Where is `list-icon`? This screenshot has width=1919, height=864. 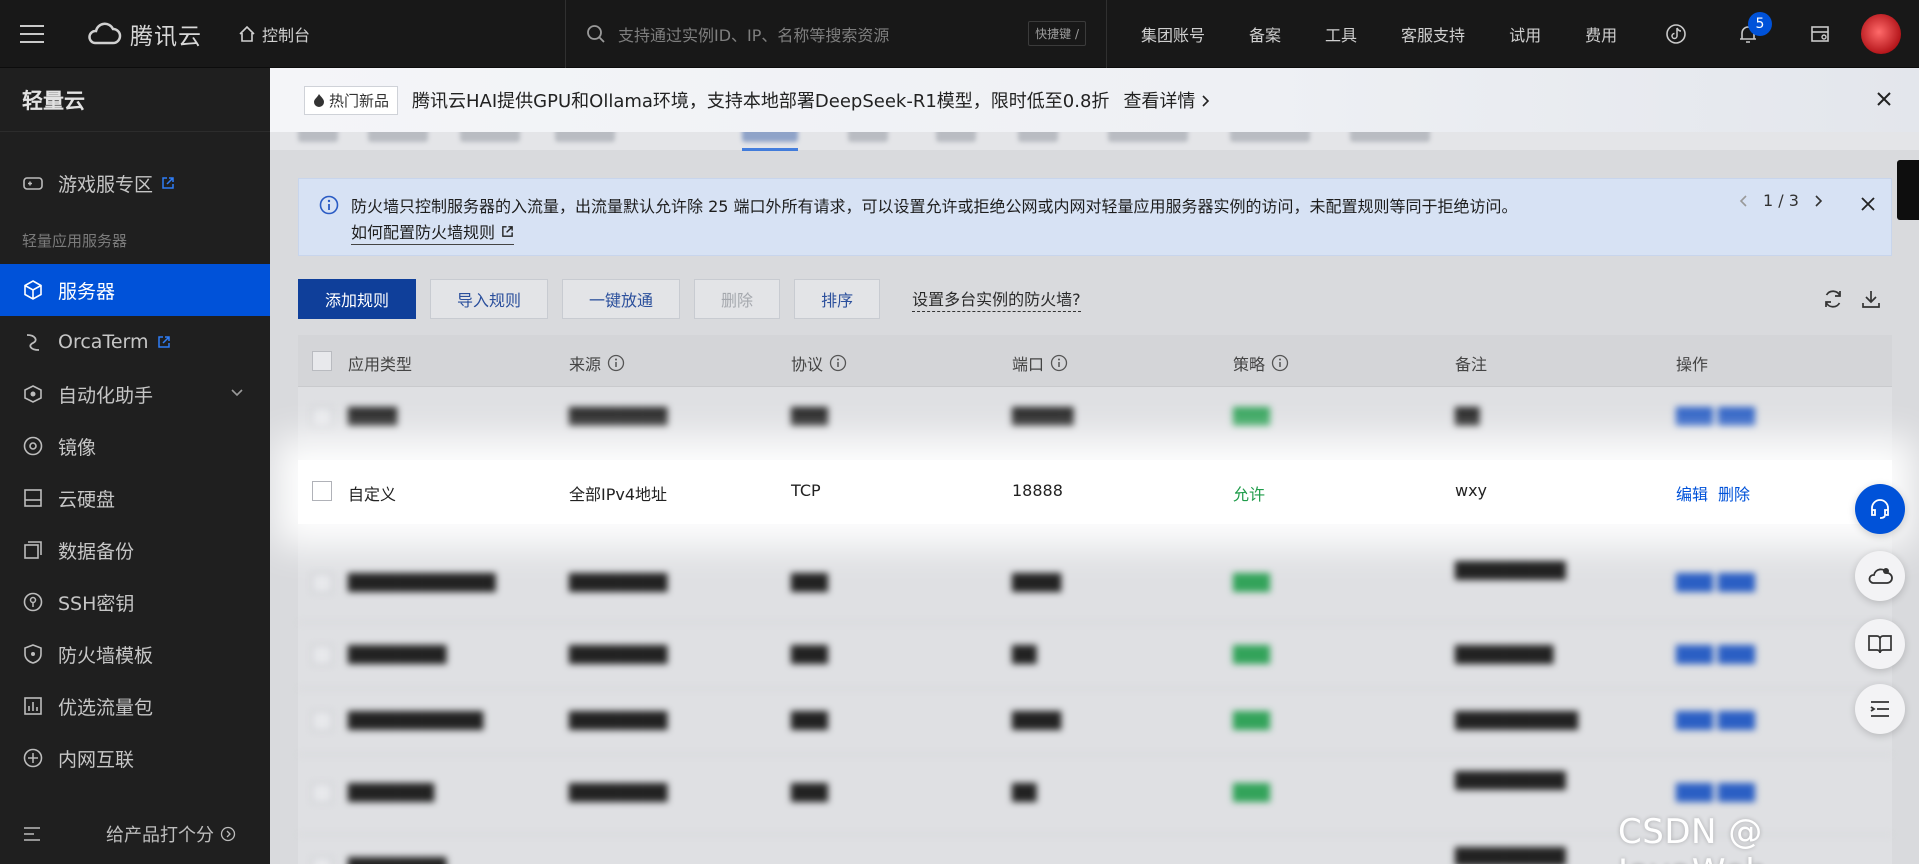 list-icon is located at coordinates (1879, 709).